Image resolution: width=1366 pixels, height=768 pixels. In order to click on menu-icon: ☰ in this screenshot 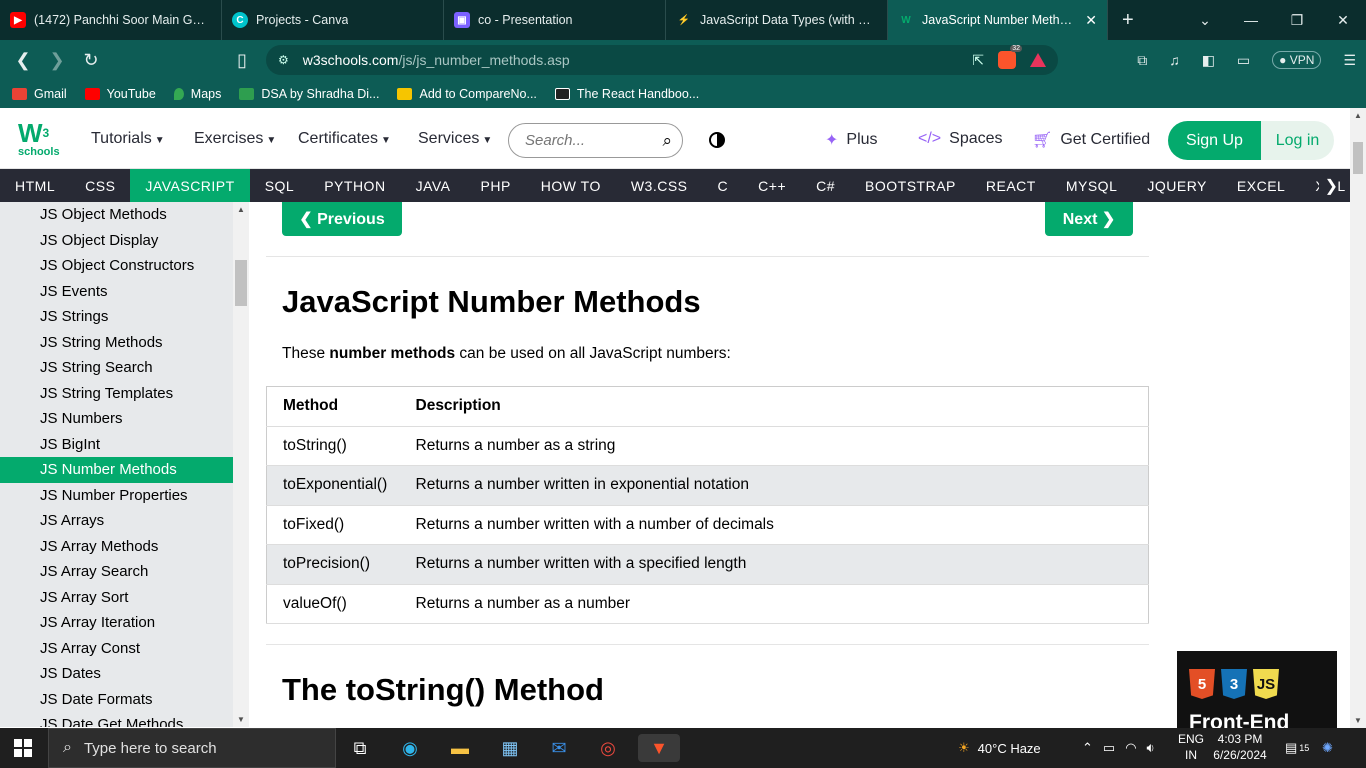, I will do `click(1349, 60)`.